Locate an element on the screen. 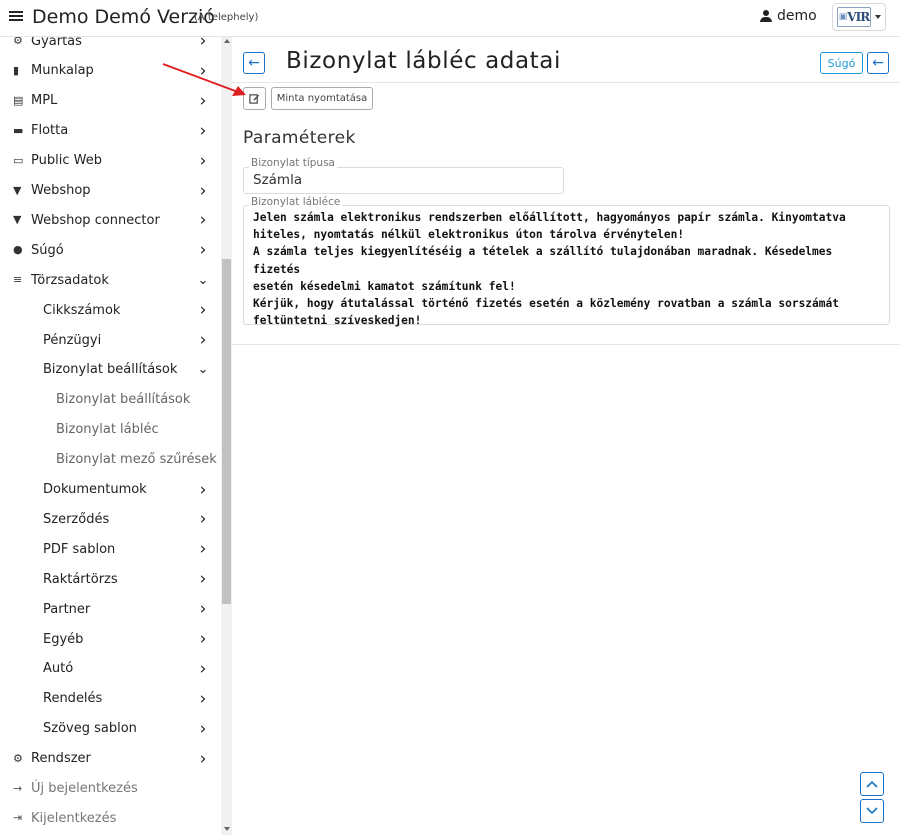 The image size is (900, 835). sidebar-item-label: Webshop is located at coordinates (61, 190).